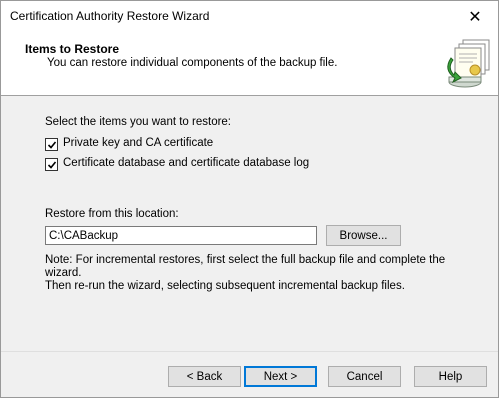 This screenshot has width=499, height=398. Describe the element at coordinates (204, 376) in the screenshot. I see `back-button: < Back` at that location.